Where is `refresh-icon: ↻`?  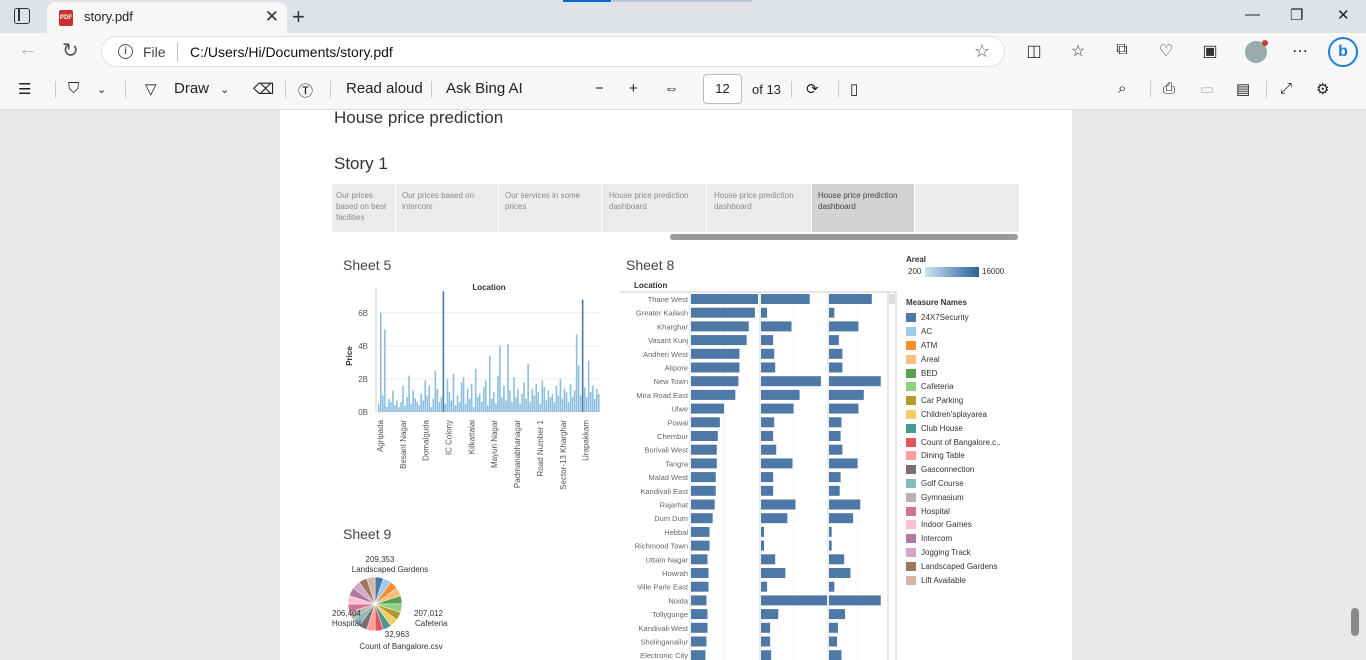
refresh-icon: ↻ is located at coordinates (70, 50).